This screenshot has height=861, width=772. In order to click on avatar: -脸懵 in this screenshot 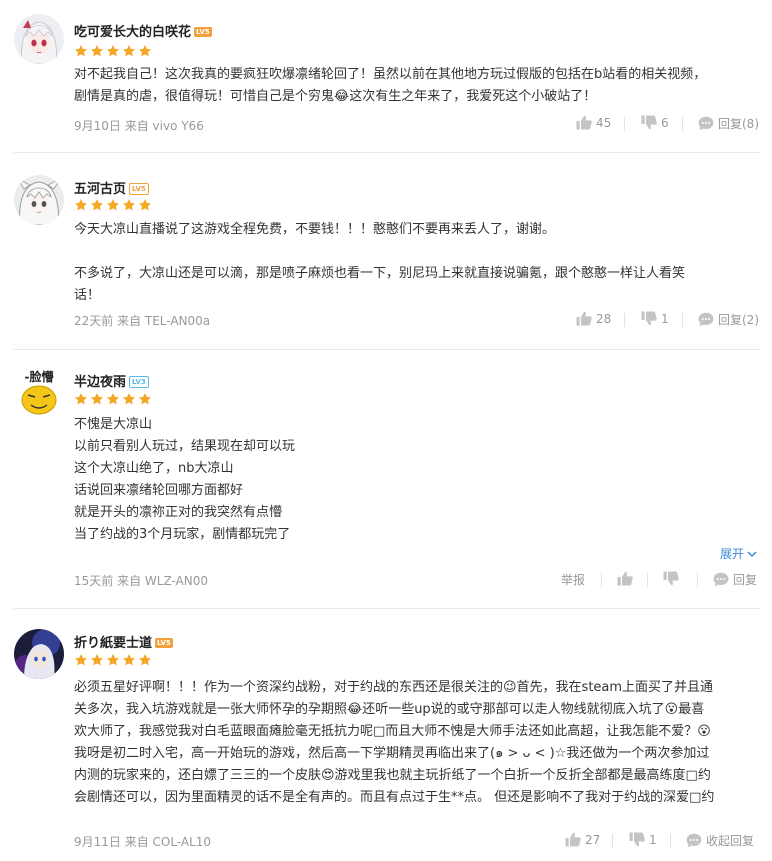, I will do `click(39, 393)`.